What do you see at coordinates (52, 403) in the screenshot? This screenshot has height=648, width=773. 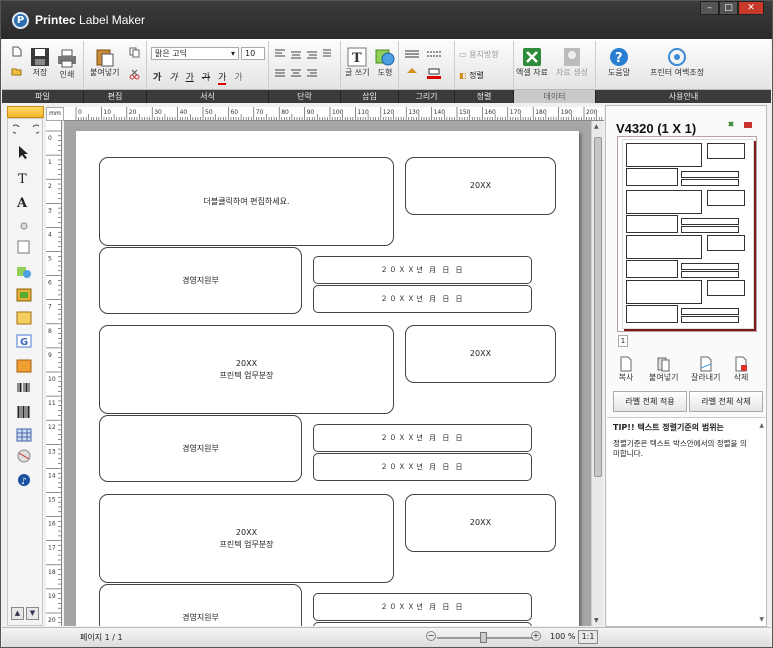 I see `ruler-left-label: 11` at bounding box center [52, 403].